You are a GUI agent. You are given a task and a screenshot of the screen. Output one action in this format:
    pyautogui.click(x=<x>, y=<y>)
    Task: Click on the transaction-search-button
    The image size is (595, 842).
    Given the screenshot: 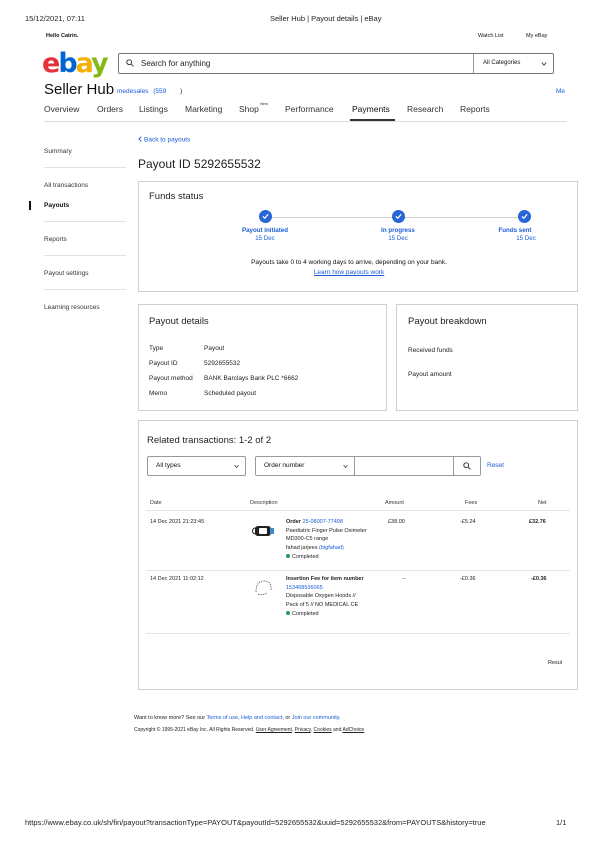 What is the action you would take?
    pyautogui.click(x=467, y=466)
    